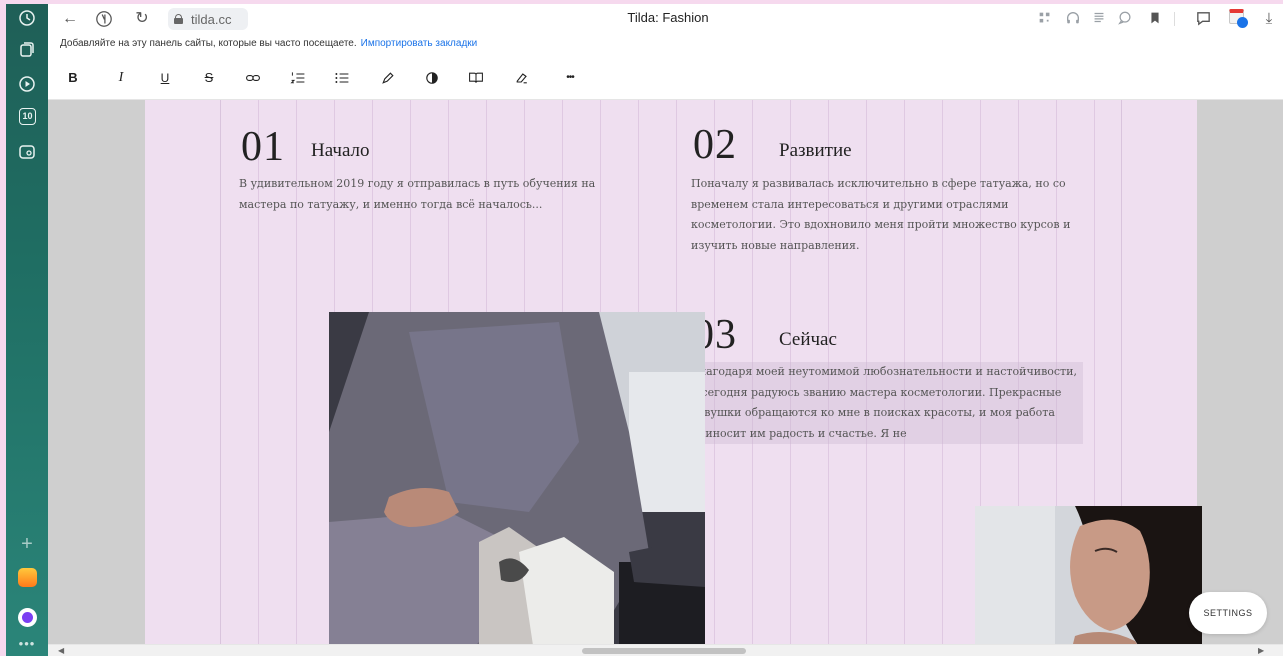 The width and height of the screenshot is (1283, 656). What do you see at coordinates (27, 544) in the screenshot?
I see `add-panel-icon: +` at bounding box center [27, 544].